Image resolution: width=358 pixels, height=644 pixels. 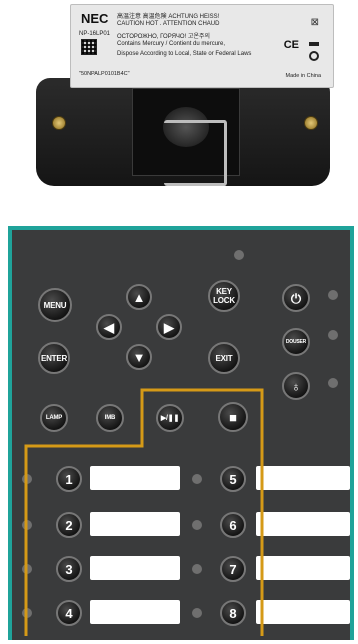 I want to click on warning-line-4: Contains Mercury / Contient du mercure,, so click(x=171, y=44).